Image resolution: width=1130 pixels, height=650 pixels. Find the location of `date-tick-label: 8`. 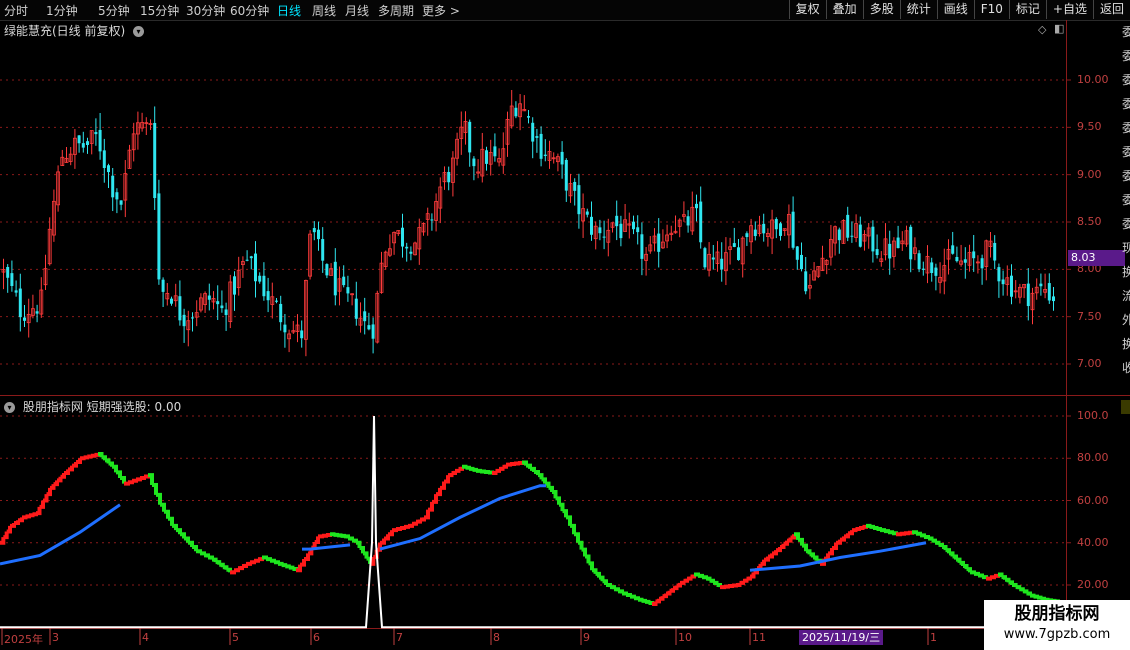

date-tick-label: 8 is located at coordinates (496, 637).